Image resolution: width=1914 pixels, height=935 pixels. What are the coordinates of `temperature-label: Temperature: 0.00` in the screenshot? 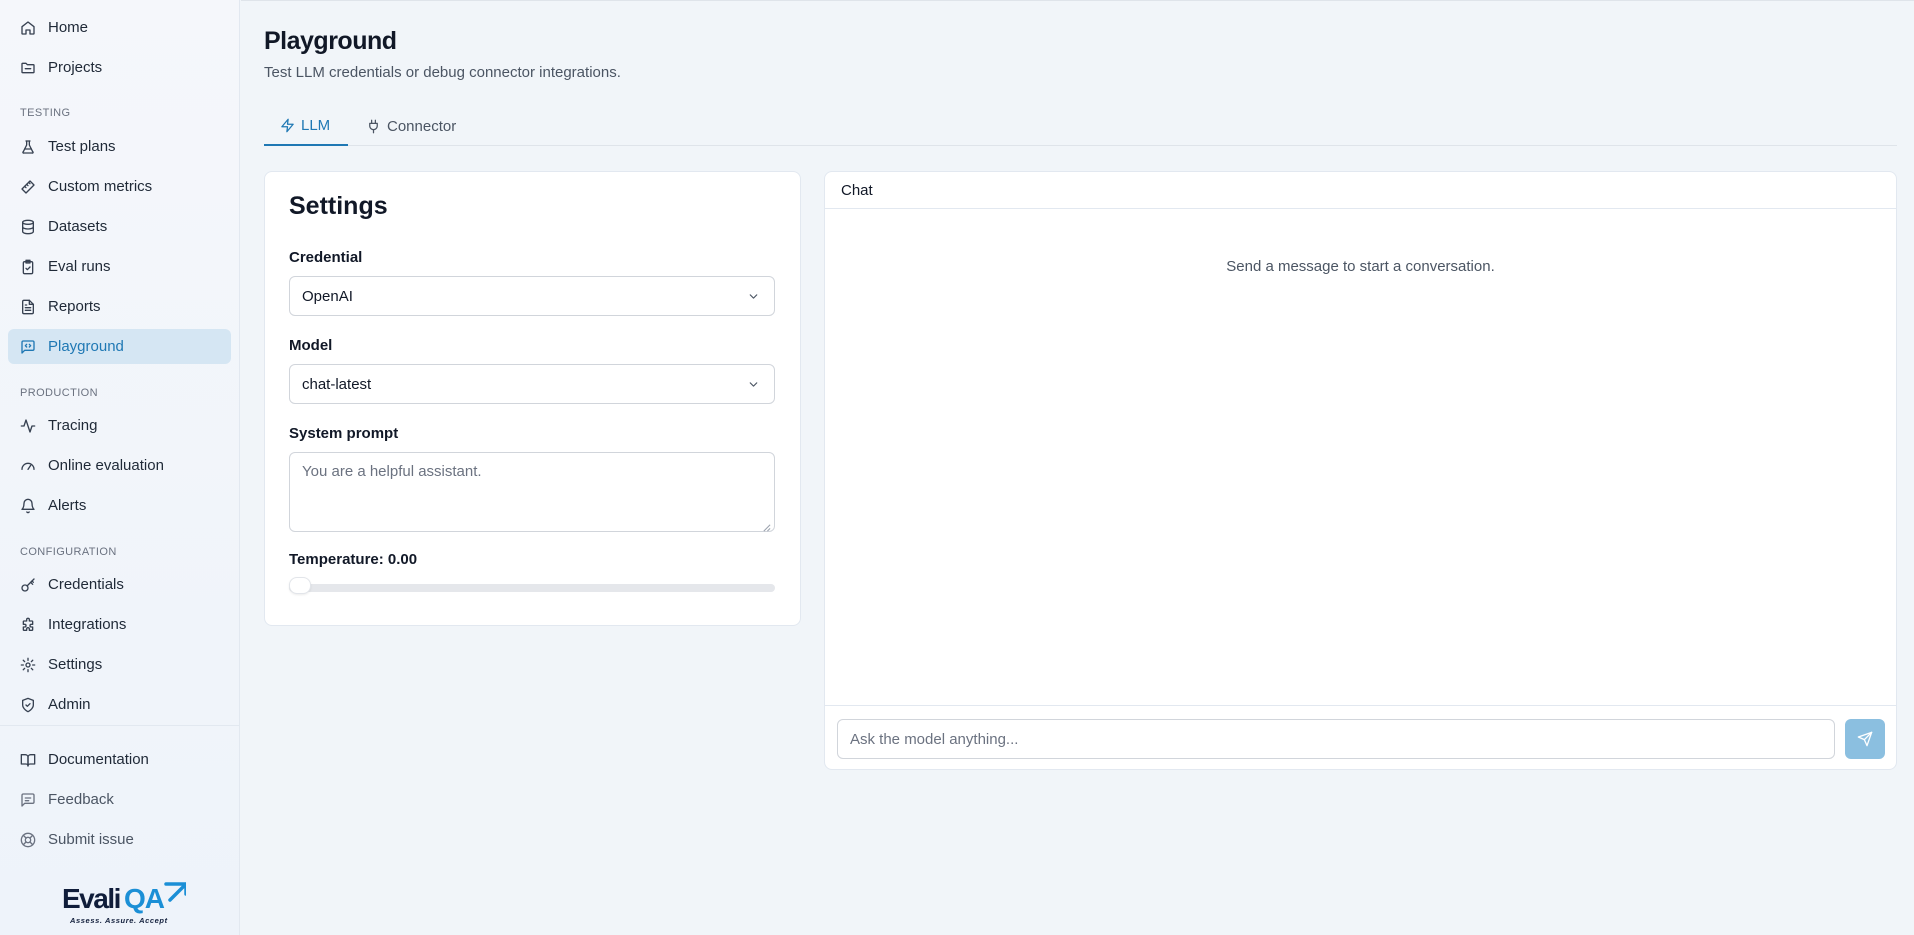 It's located at (353, 559).